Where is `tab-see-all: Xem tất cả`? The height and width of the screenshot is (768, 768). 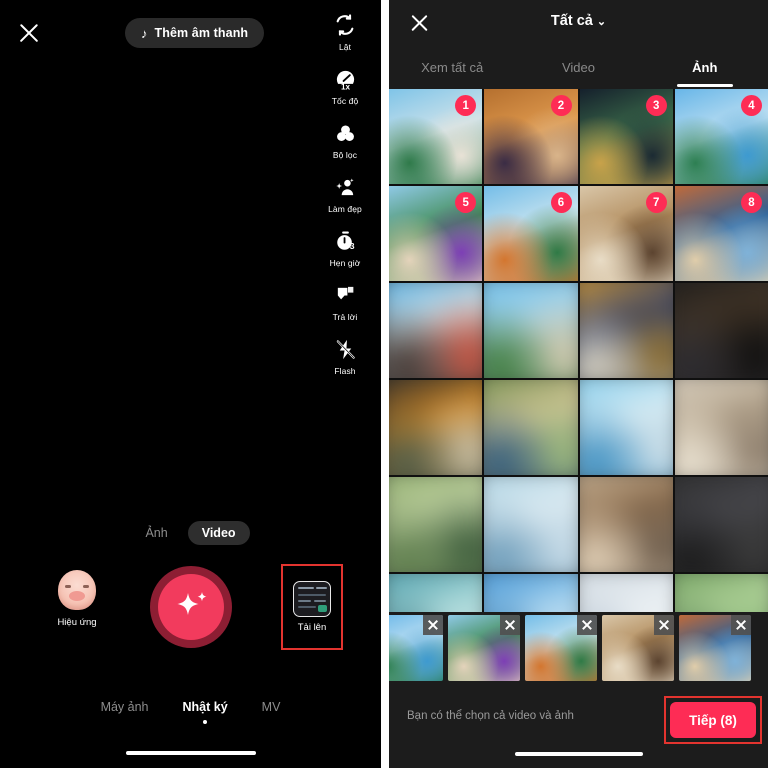 tab-see-all: Xem tất cả is located at coordinates (452, 67).